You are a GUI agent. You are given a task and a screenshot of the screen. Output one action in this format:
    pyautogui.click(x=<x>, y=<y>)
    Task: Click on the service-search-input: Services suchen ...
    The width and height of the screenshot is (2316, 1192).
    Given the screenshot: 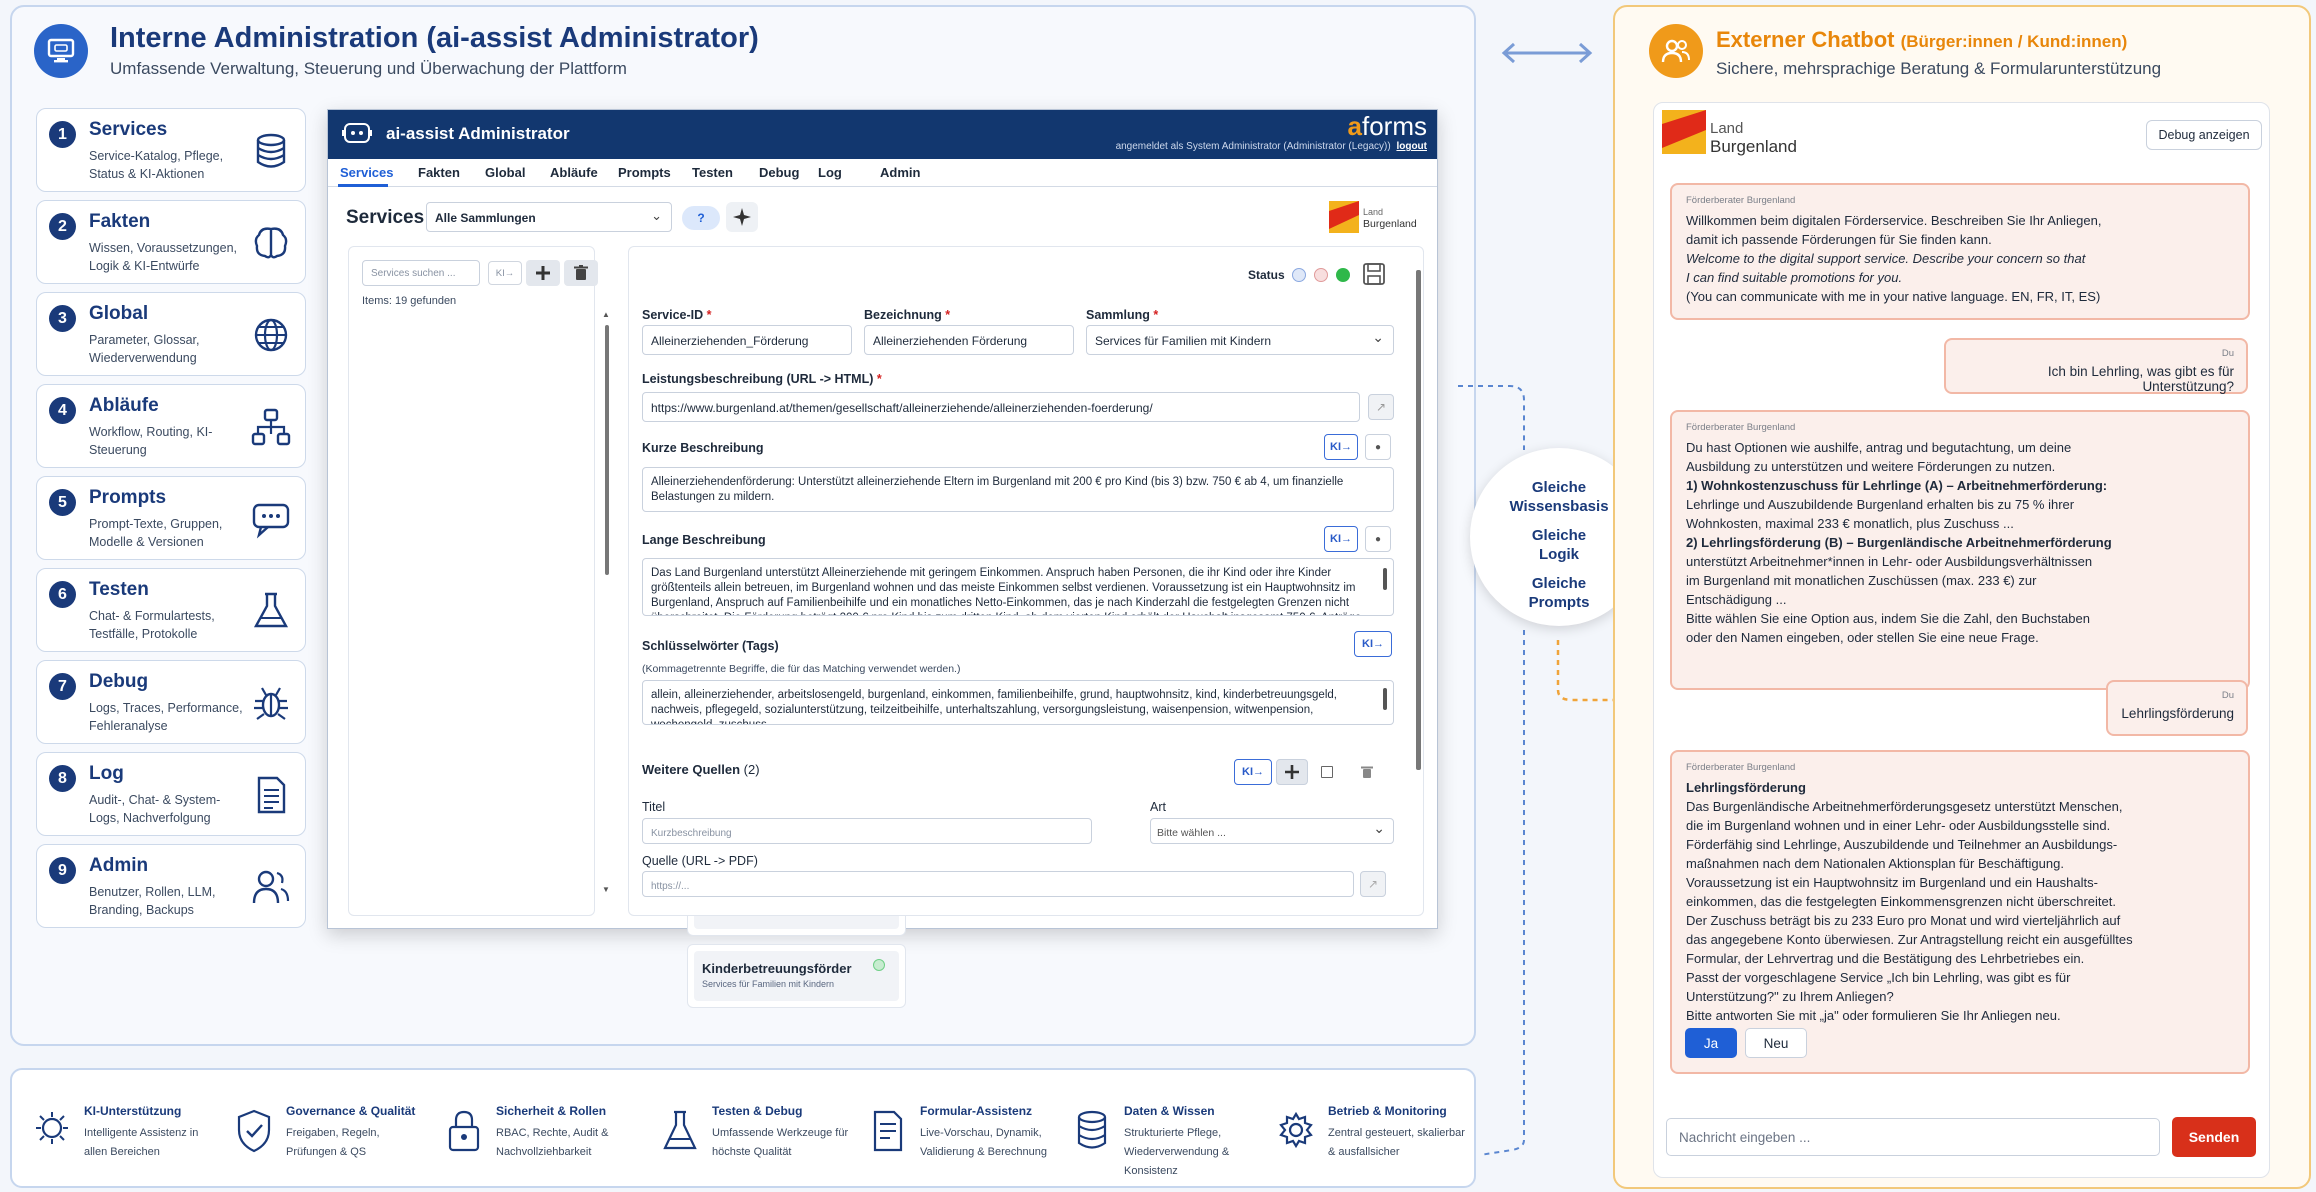 What is the action you would take?
    pyautogui.click(x=421, y=273)
    